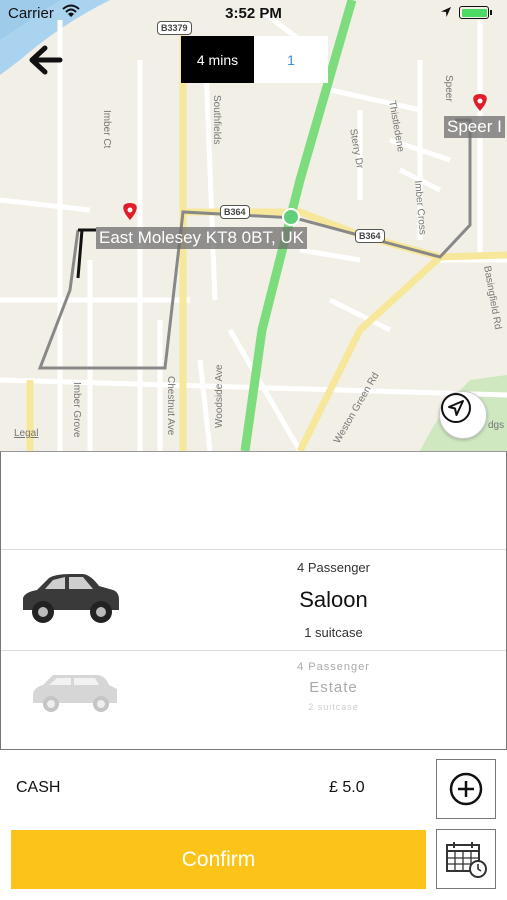 Image resolution: width=507 pixels, height=900 pixels. Describe the element at coordinates (474, 127) in the screenshot. I see `destination-address-label: Speer I` at that location.